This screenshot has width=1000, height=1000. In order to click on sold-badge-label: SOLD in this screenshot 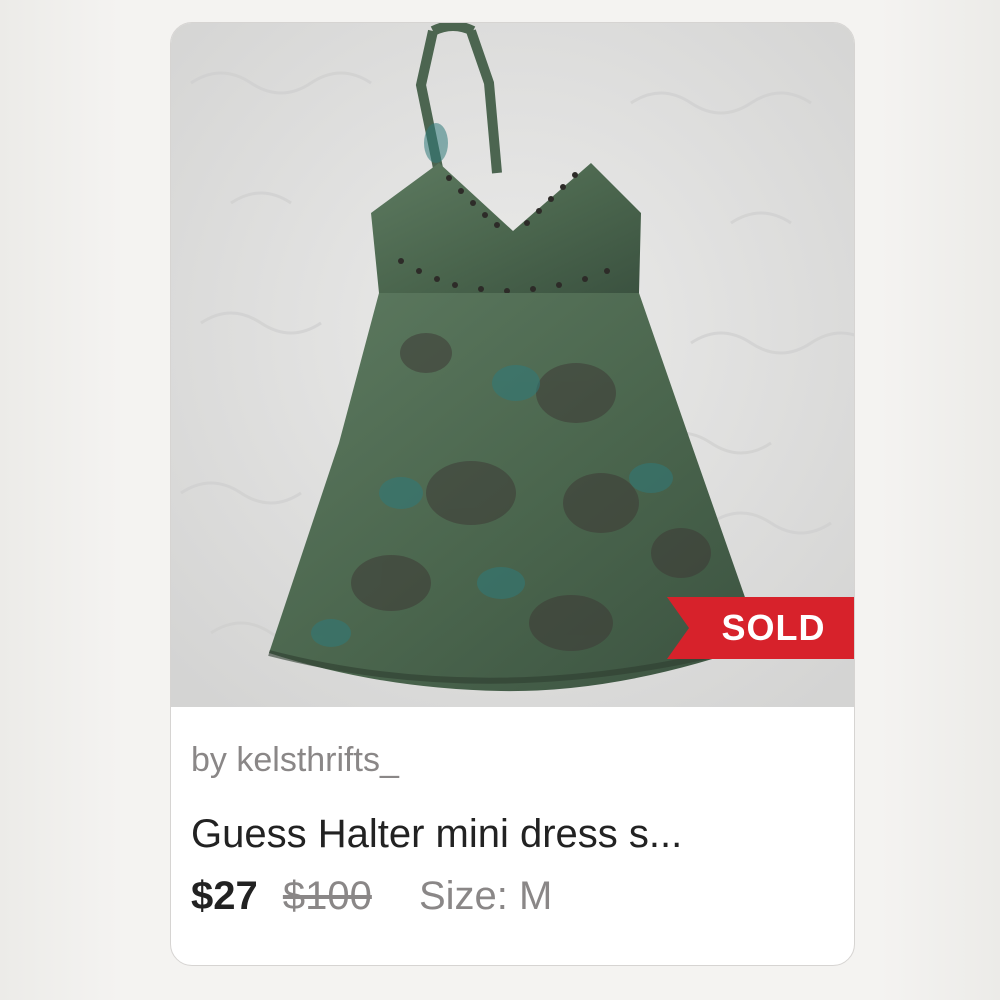, I will do `click(773, 627)`.